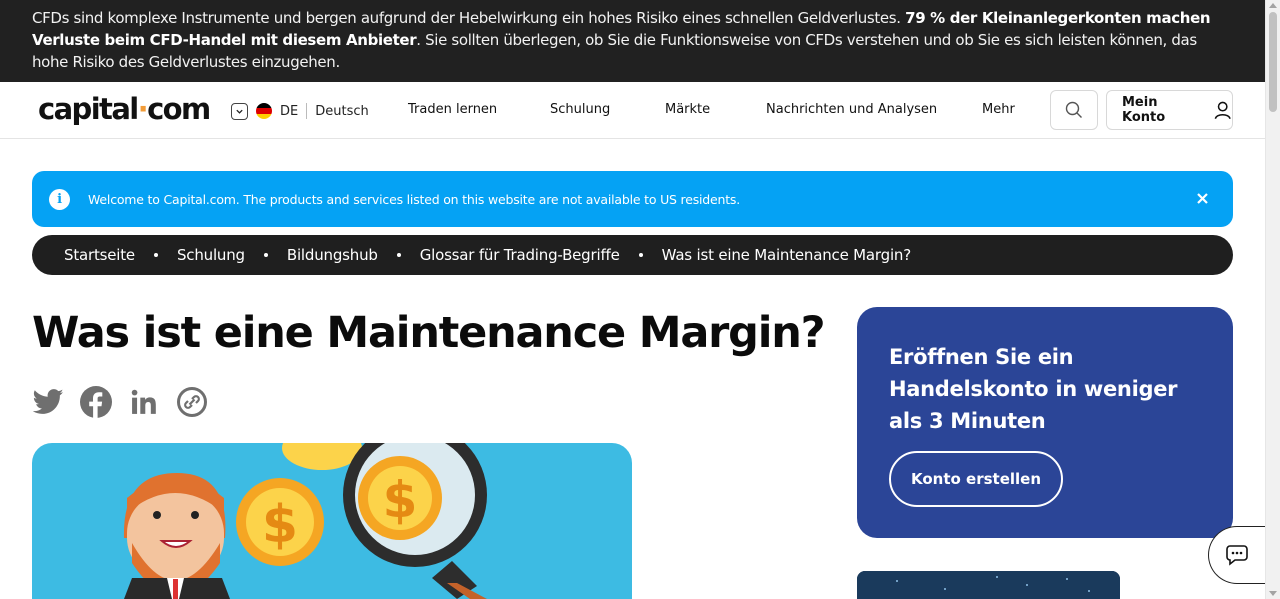 The image size is (1280, 599). Describe the element at coordinates (520, 255) in the screenshot. I see `breadcrumb-item-glossar: Glossar für Trading-Begriffe` at that location.